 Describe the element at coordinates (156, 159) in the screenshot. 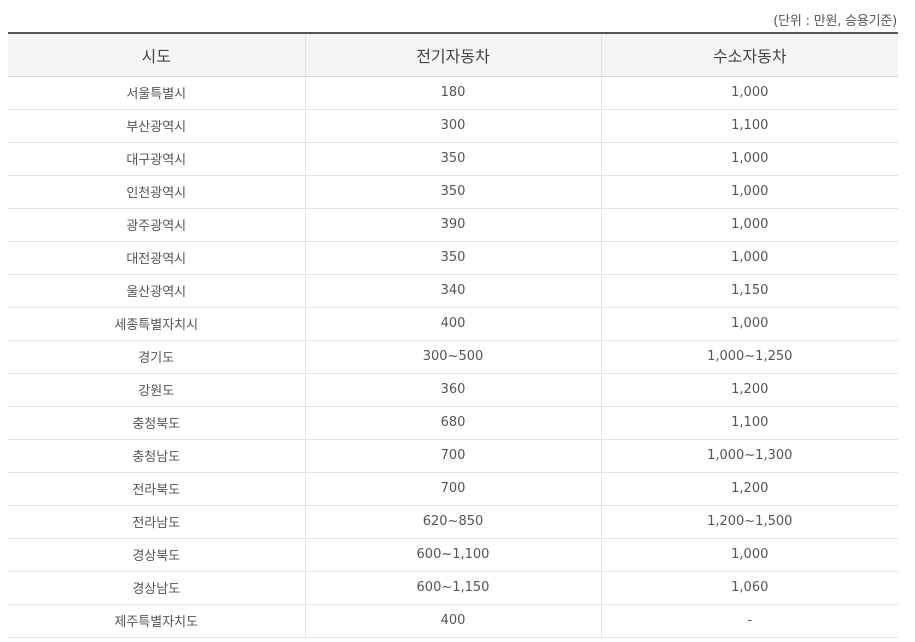

I see `cell-region: 대구광역시` at that location.